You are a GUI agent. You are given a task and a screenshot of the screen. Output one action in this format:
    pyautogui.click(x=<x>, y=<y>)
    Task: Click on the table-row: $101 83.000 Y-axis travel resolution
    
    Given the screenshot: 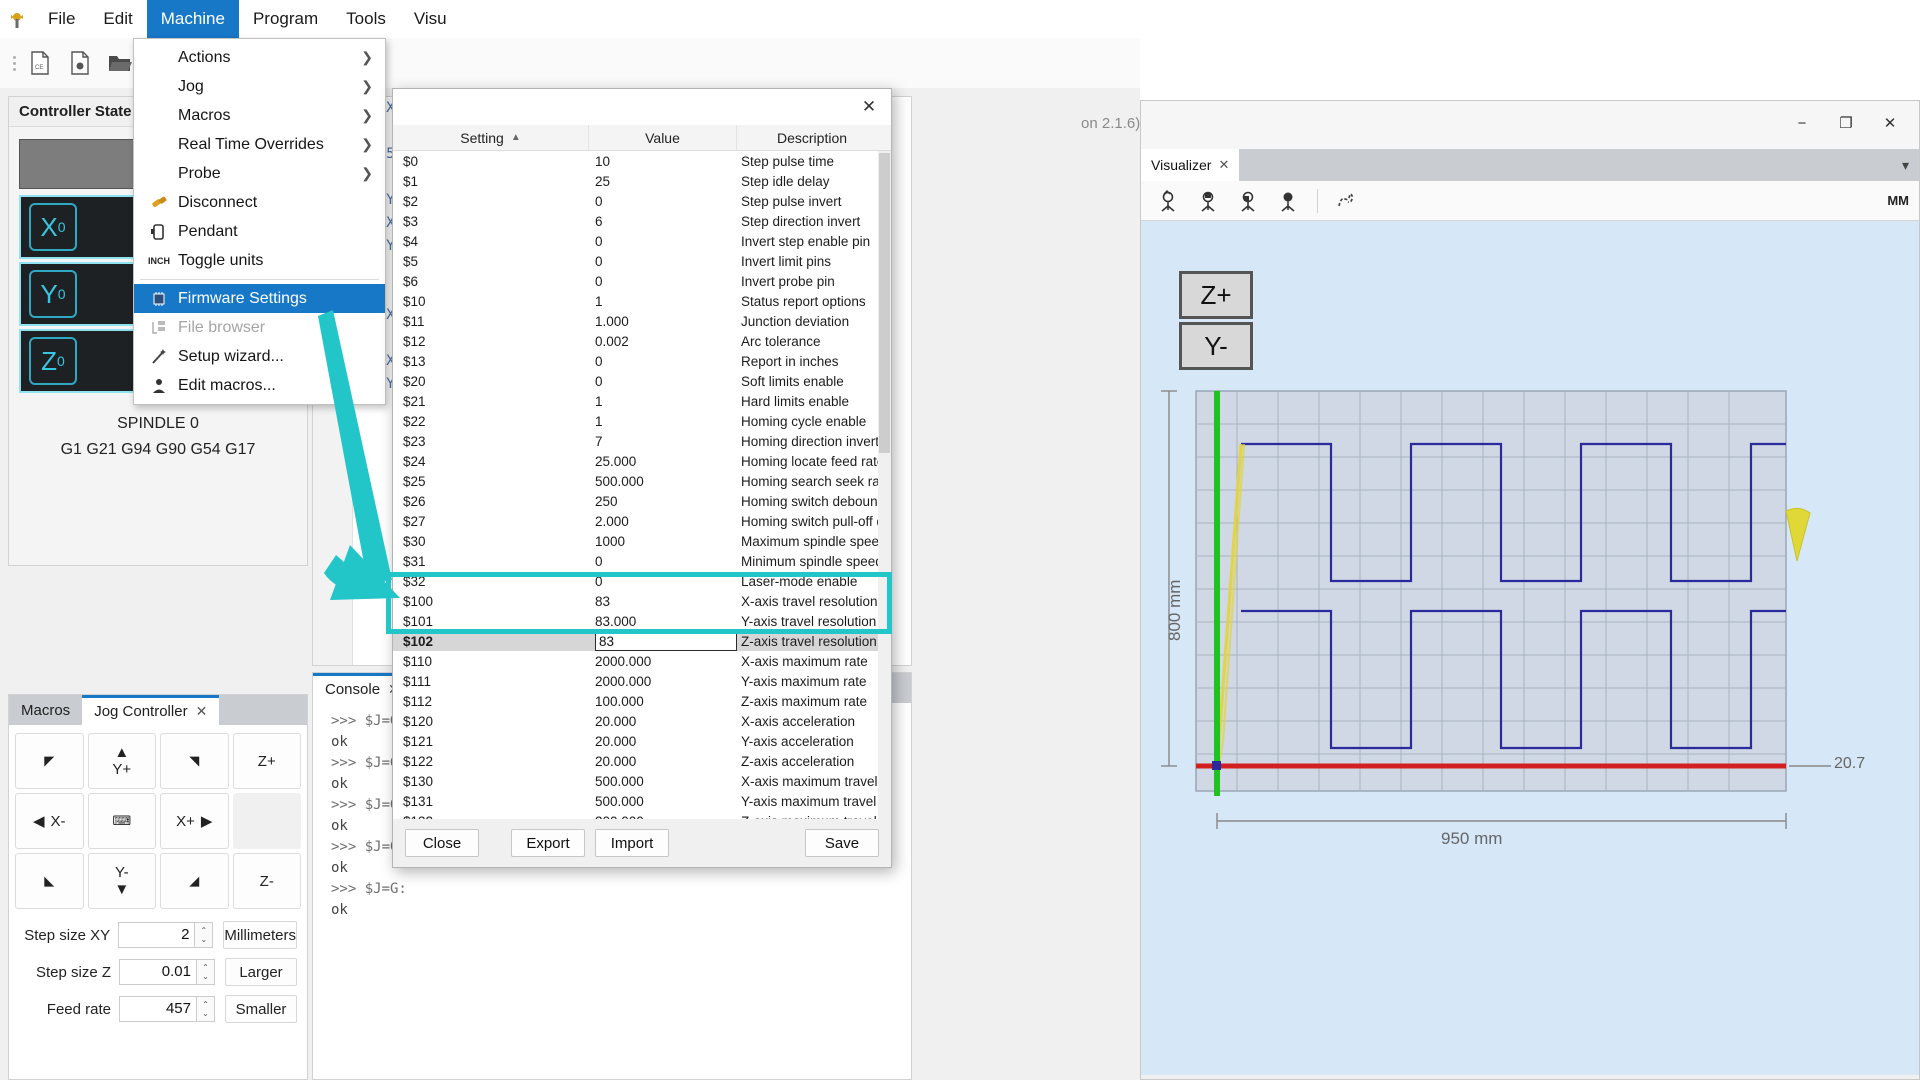 What is the action you would take?
    pyautogui.click(x=642, y=621)
    